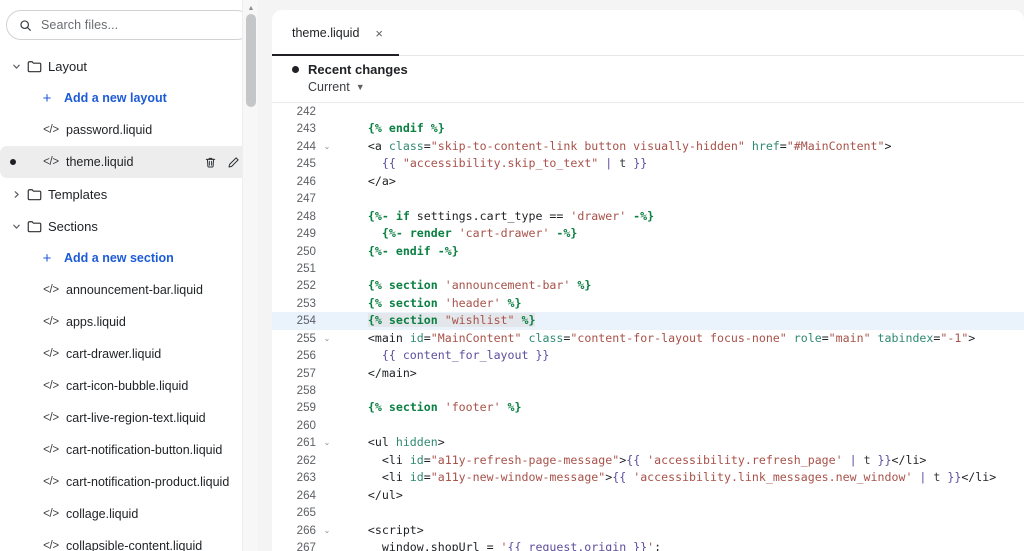 Image resolution: width=1024 pixels, height=551 pixels. What do you see at coordinates (129, 322) in the screenshot?
I see `sidebar-file-apps-liquid: </> apps.liquid` at bounding box center [129, 322].